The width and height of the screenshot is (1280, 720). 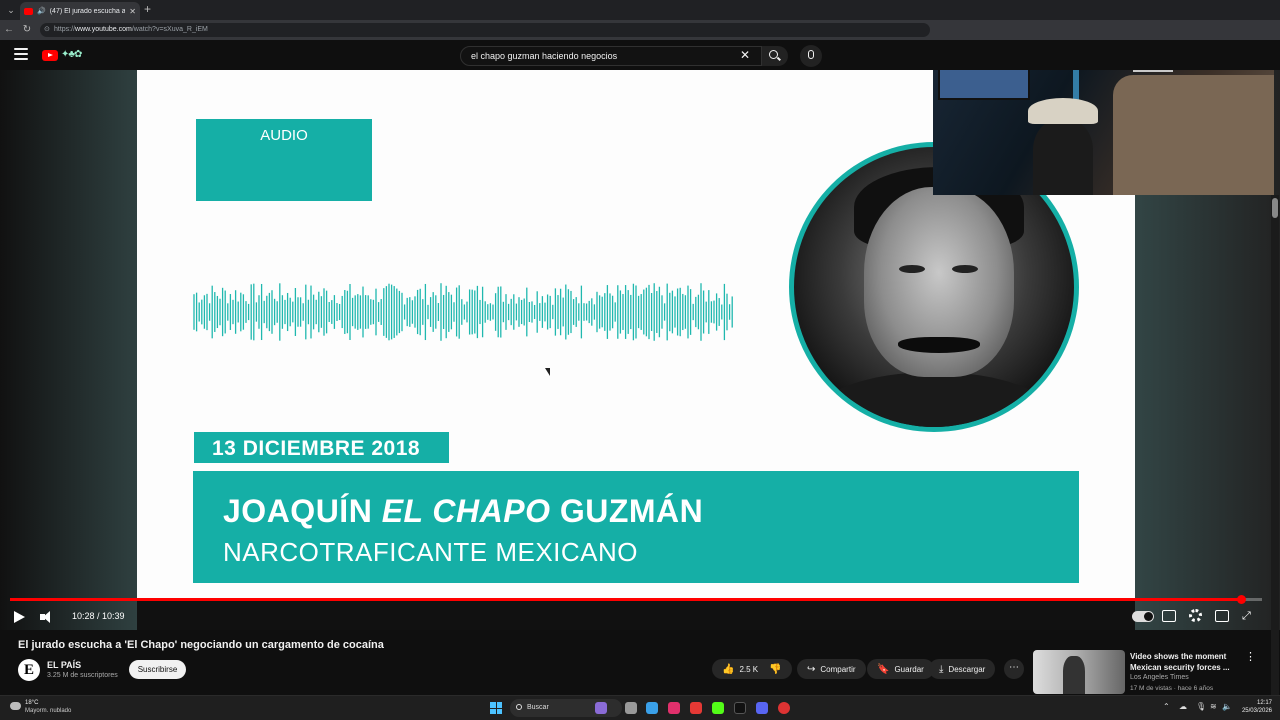 What do you see at coordinates (463, 511) in the screenshot?
I see `person-name: JOAQUÍN EL CHAPO GUZMÁN` at bounding box center [463, 511].